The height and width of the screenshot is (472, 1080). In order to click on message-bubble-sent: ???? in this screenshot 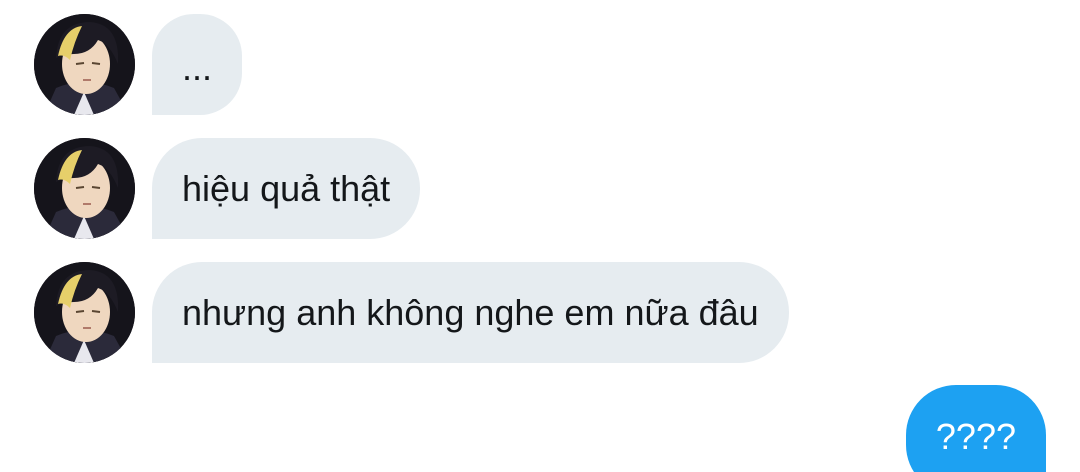, I will do `click(975, 428)`.